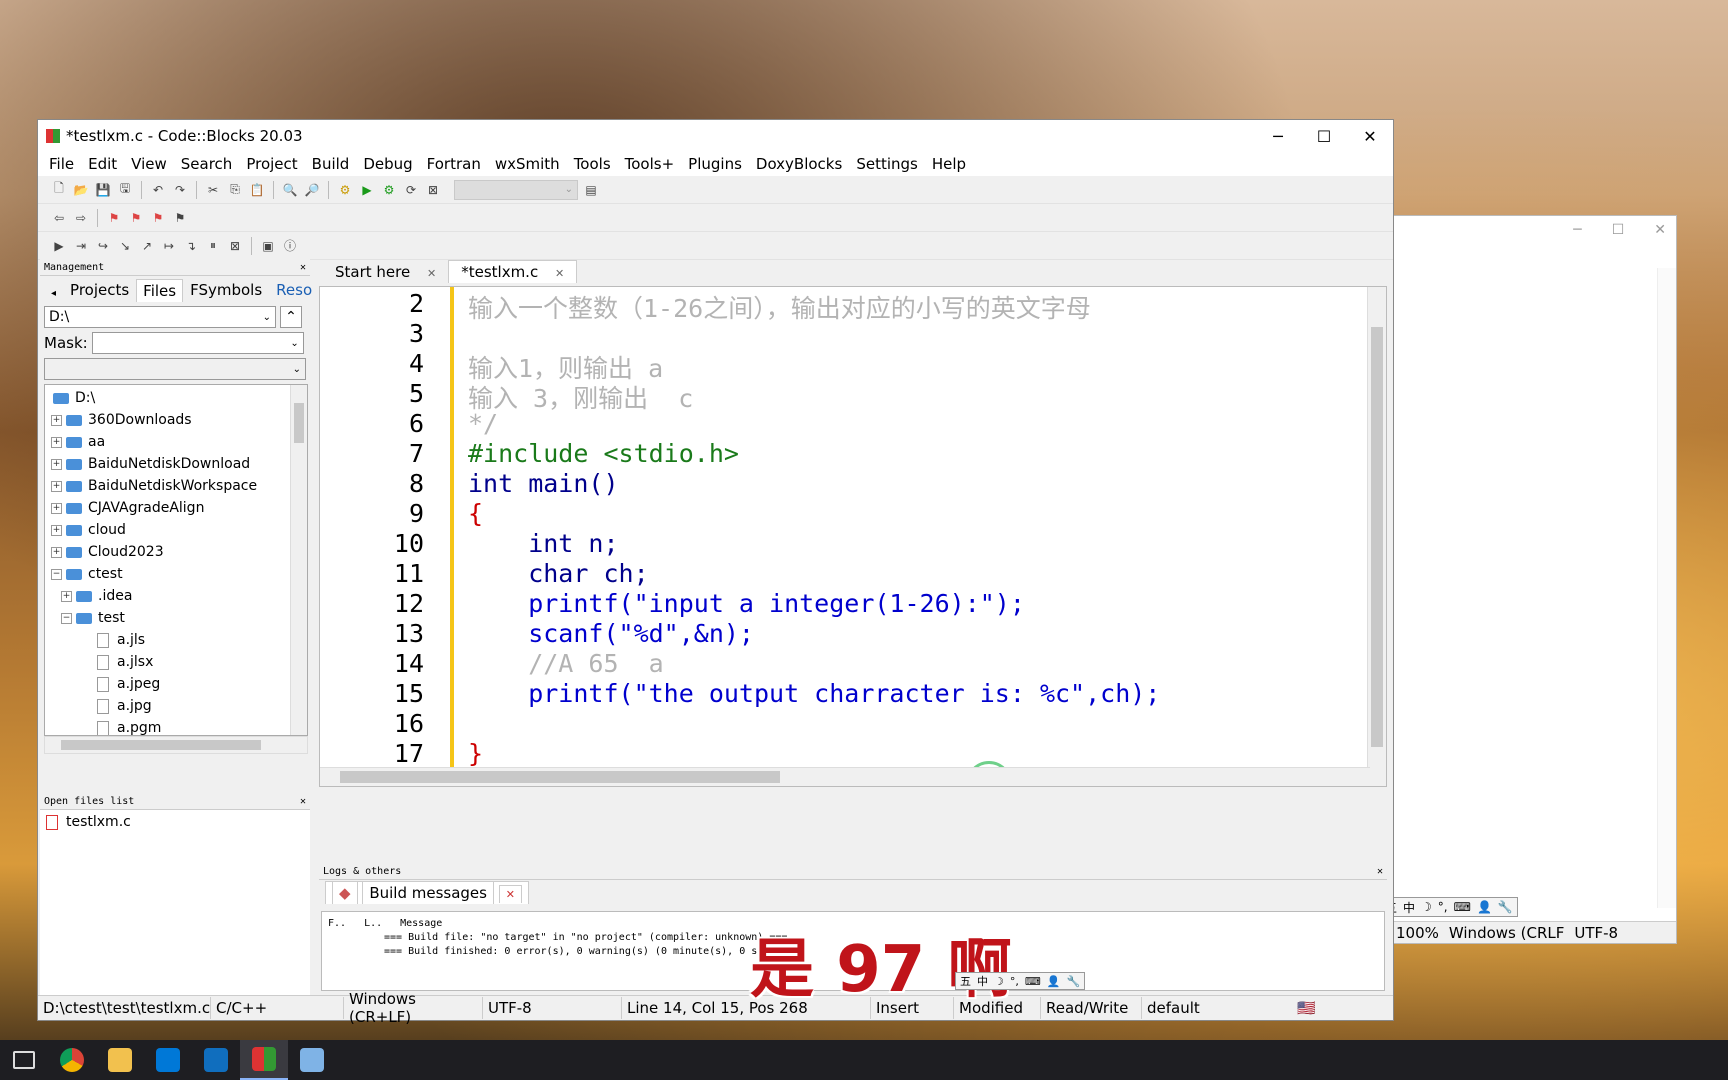 The width and height of the screenshot is (1728, 1080). Describe the element at coordinates (158, 218) in the screenshot. I see `bookmark-next-icon: ⚑` at that location.